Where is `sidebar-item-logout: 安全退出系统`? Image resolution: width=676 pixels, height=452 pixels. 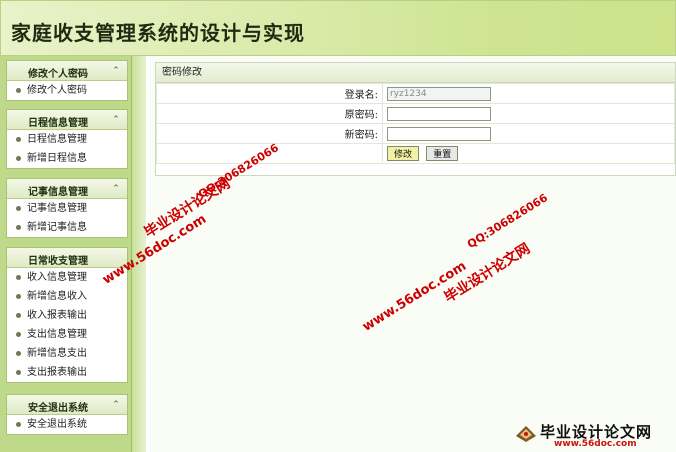 sidebar-item-logout: 安全退出系统 is located at coordinates (67, 424).